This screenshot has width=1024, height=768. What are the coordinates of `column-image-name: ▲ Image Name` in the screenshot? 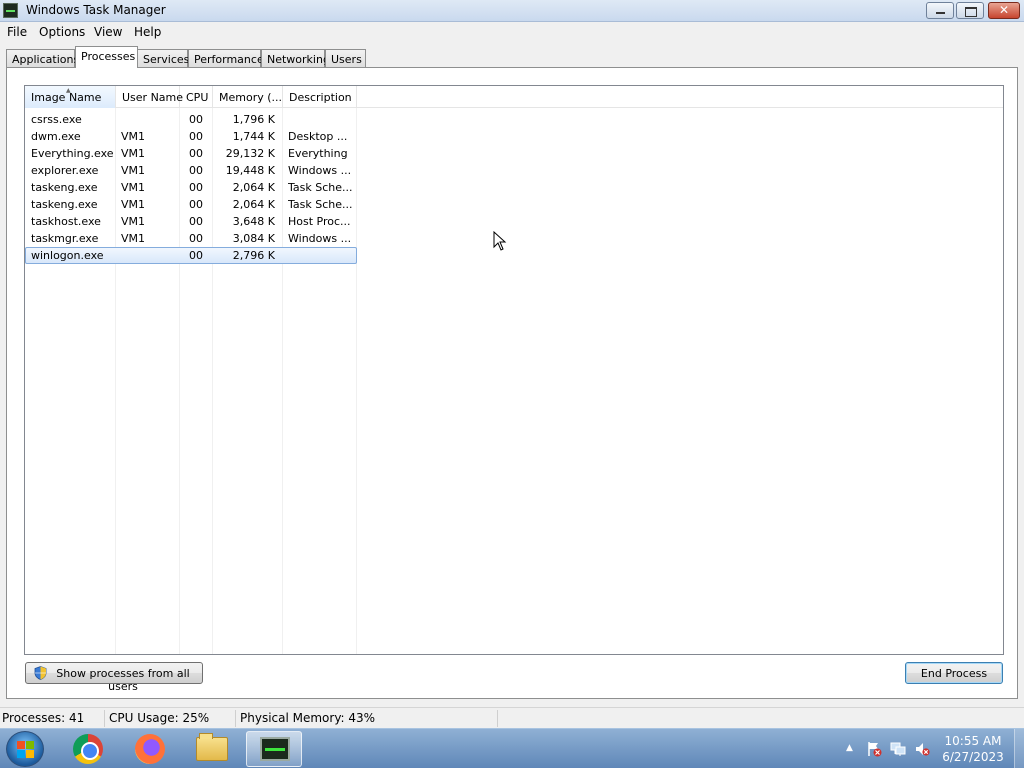 It's located at (70, 97).